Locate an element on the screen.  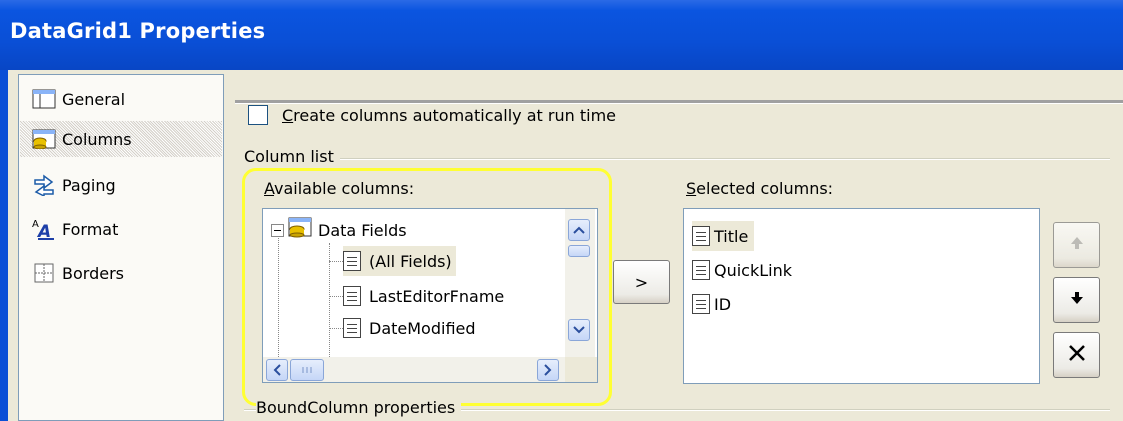
delete-button is located at coordinates (1076, 355).